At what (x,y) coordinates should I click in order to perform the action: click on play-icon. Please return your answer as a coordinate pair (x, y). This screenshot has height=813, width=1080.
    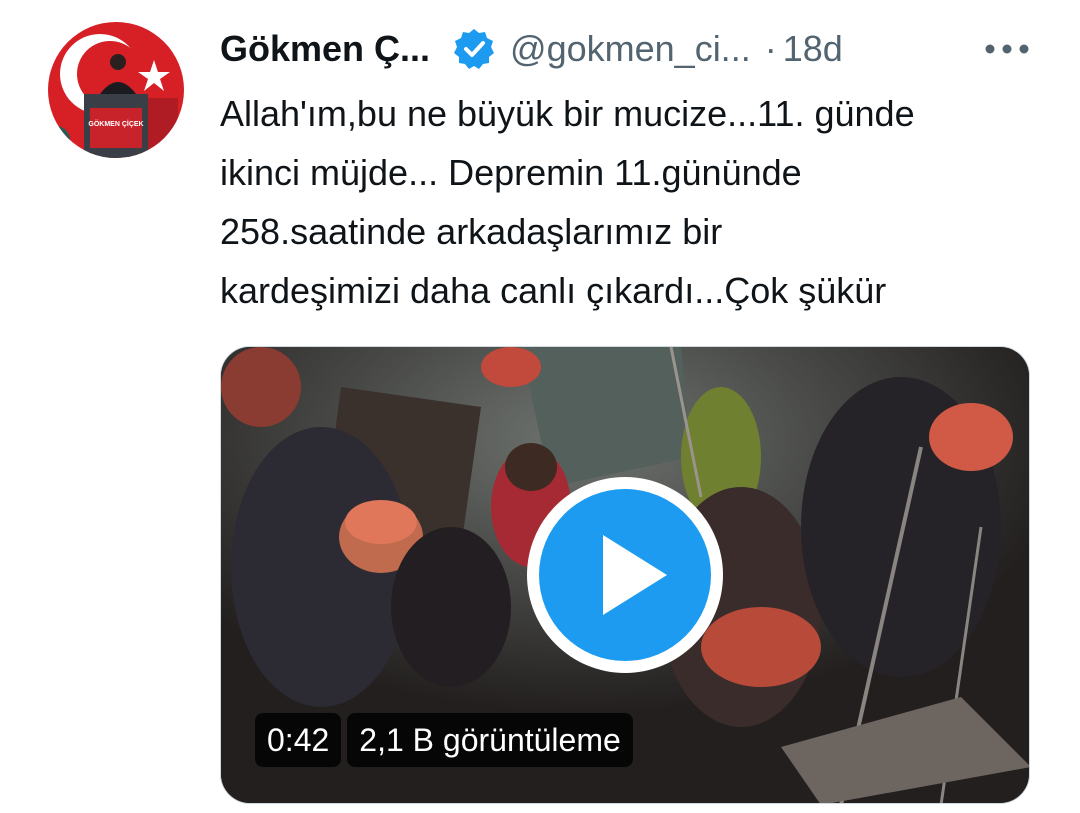
    Looking at the image, I should click on (635, 575).